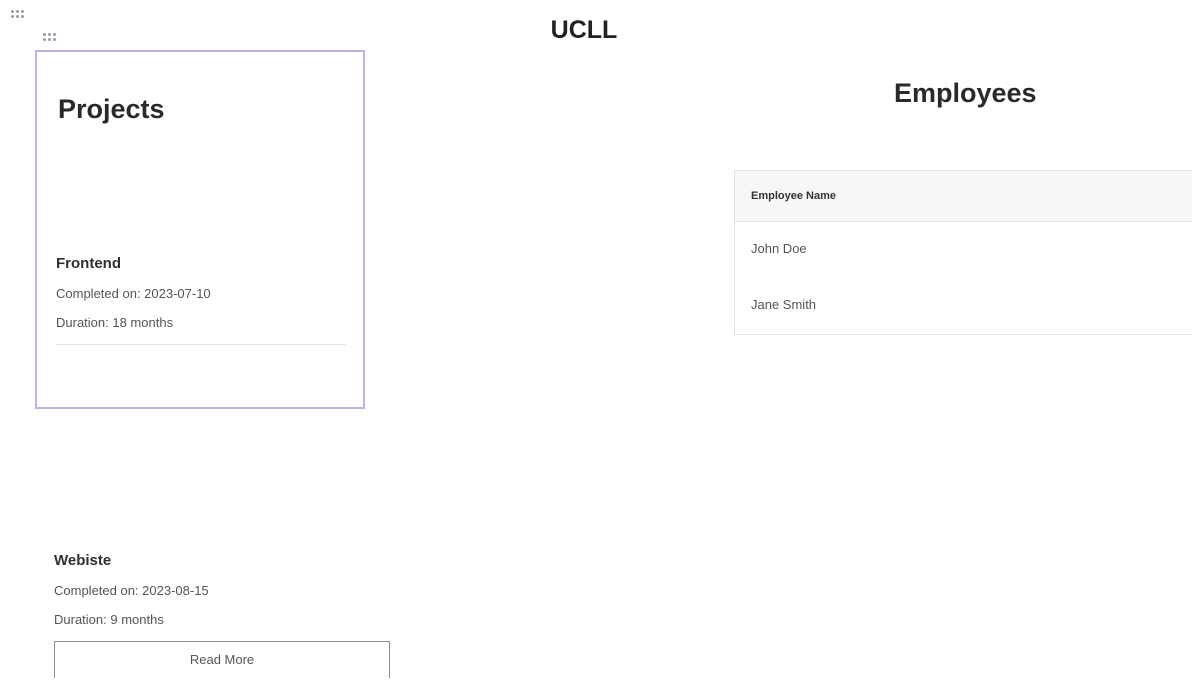 The height and width of the screenshot is (682, 1192). Describe the element at coordinates (965, 93) in the screenshot. I see `employees-heading: Employees` at that location.